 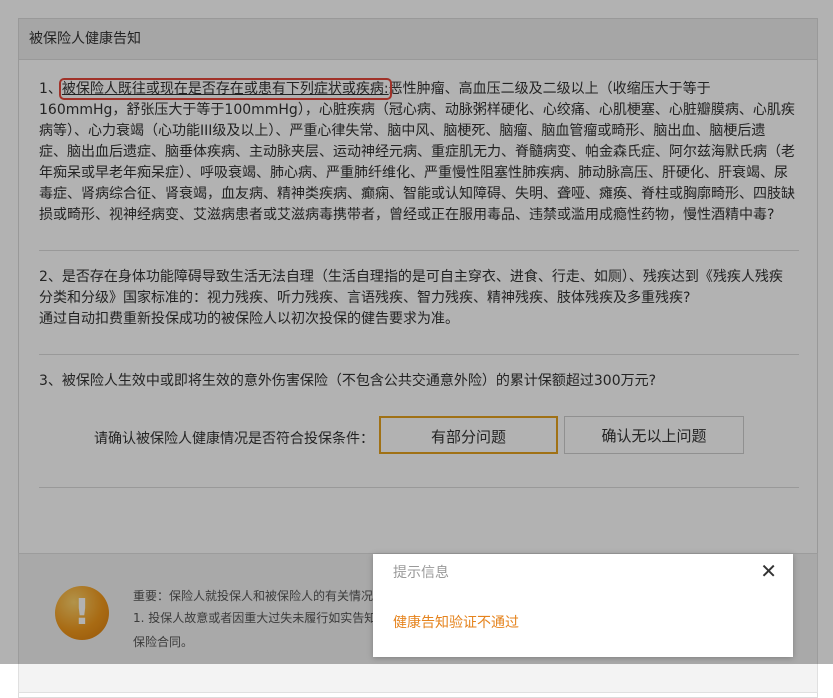 What do you see at coordinates (768, 571) in the screenshot?
I see `close-icon: ✕` at bounding box center [768, 571].